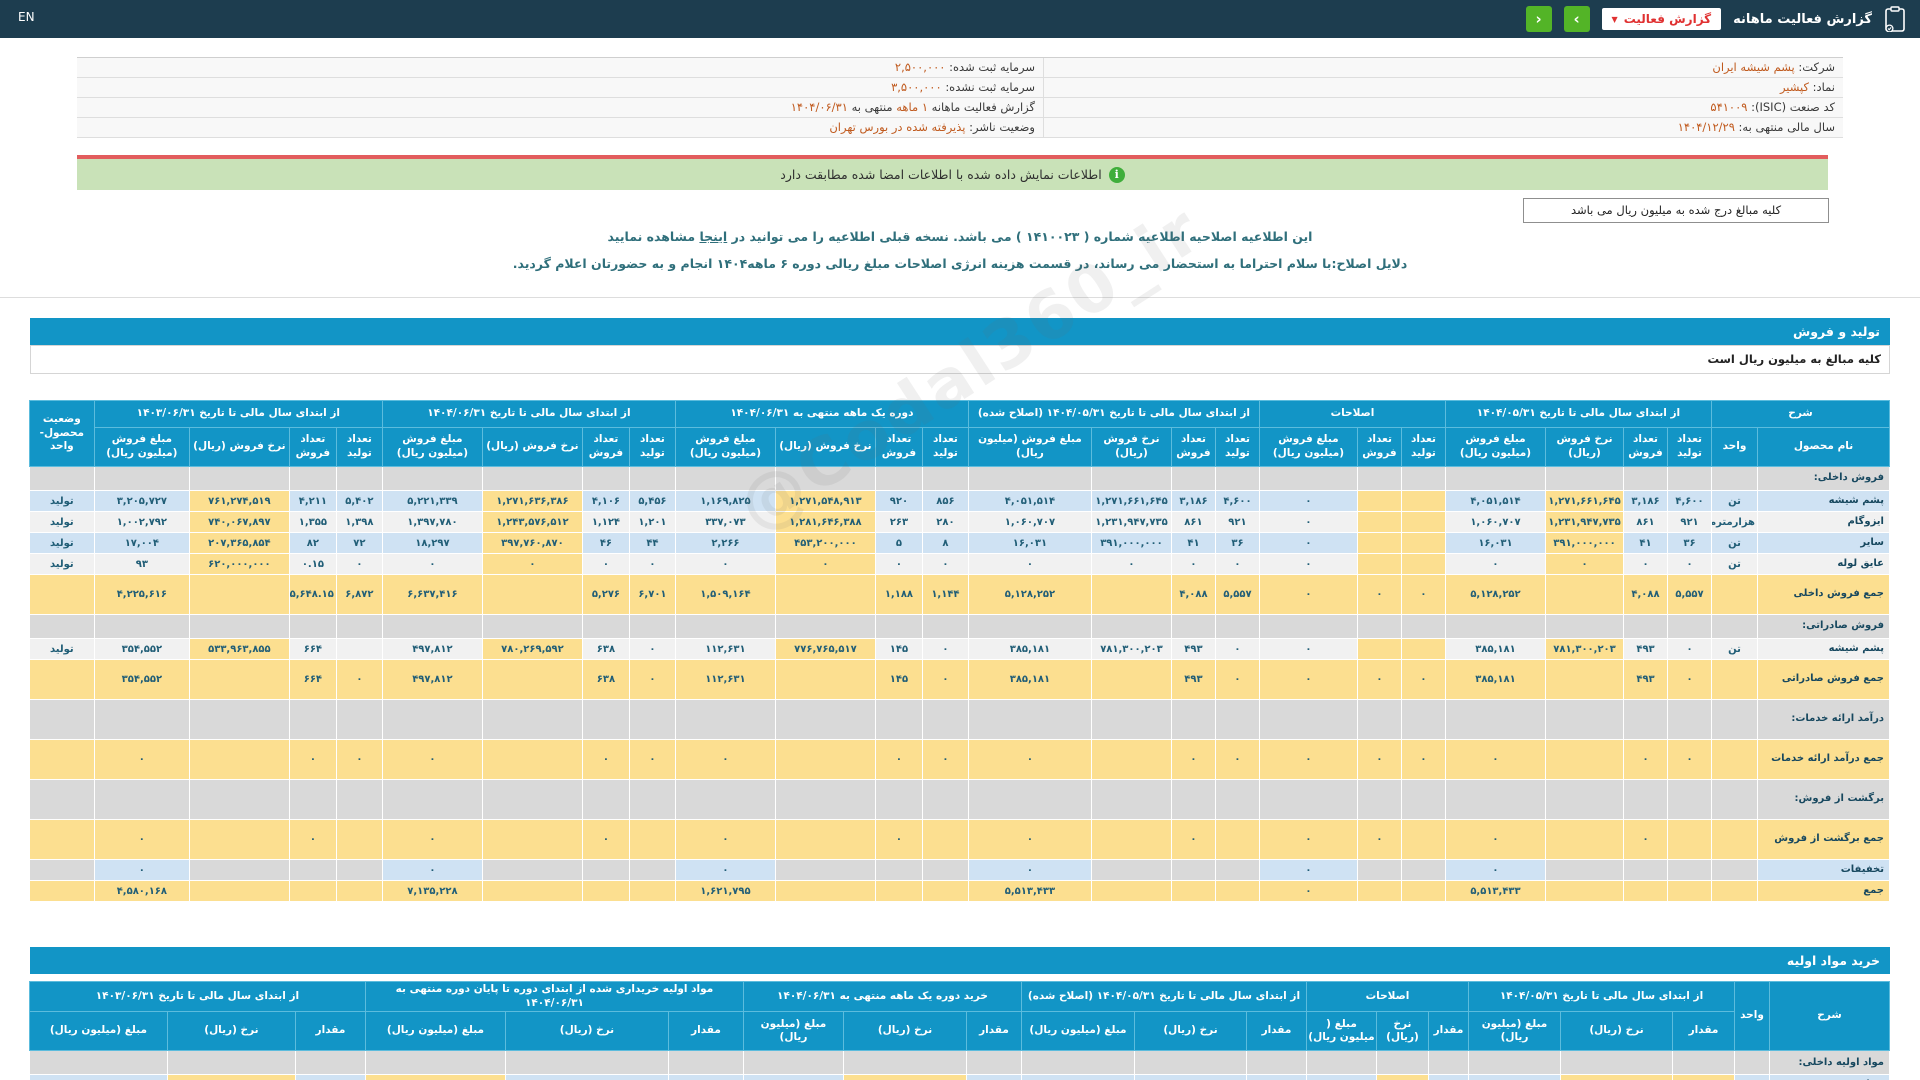 The width and height of the screenshot is (1920, 1080). I want to click on value-cell: تولید, so click(61, 522).